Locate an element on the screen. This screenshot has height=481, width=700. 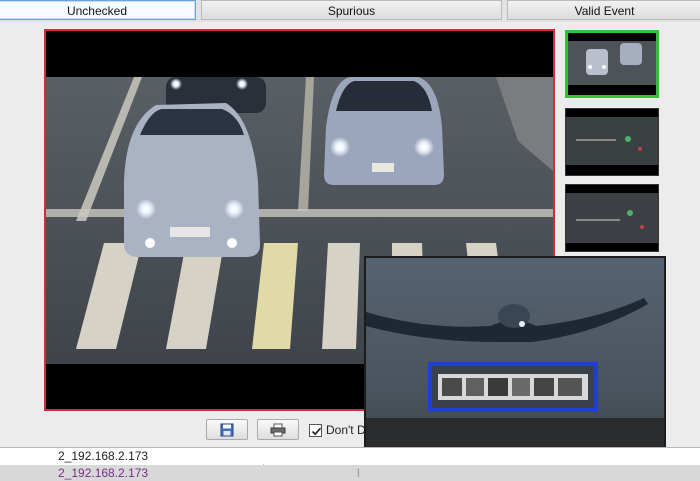
event-table: 2_192.168.2.173 2_192.168.2.173 l is located at coordinates (350, 464).